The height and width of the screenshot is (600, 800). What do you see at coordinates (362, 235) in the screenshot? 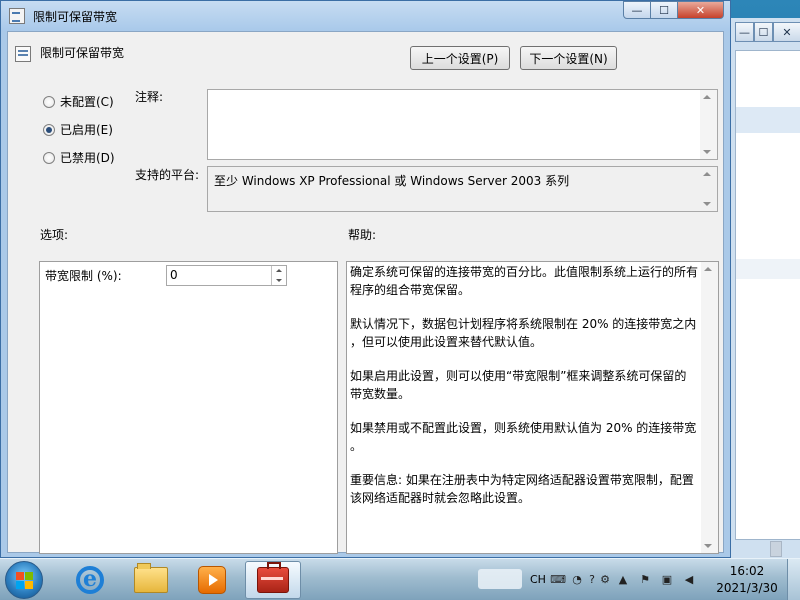
I see `help-heading: 帮助:` at bounding box center [362, 235].